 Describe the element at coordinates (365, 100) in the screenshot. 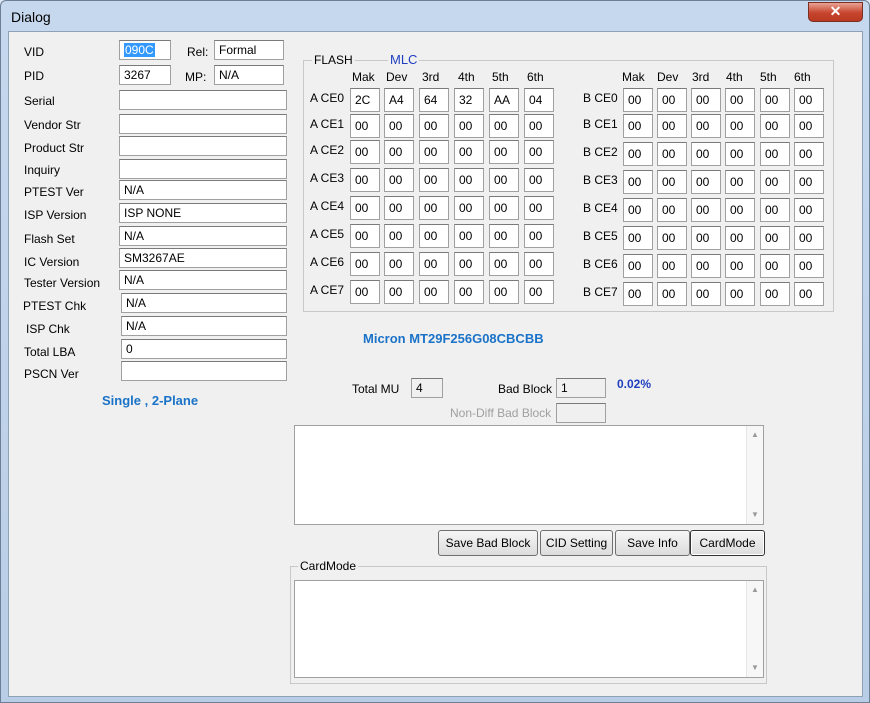

I see `flash-id-cell: 2C` at that location.